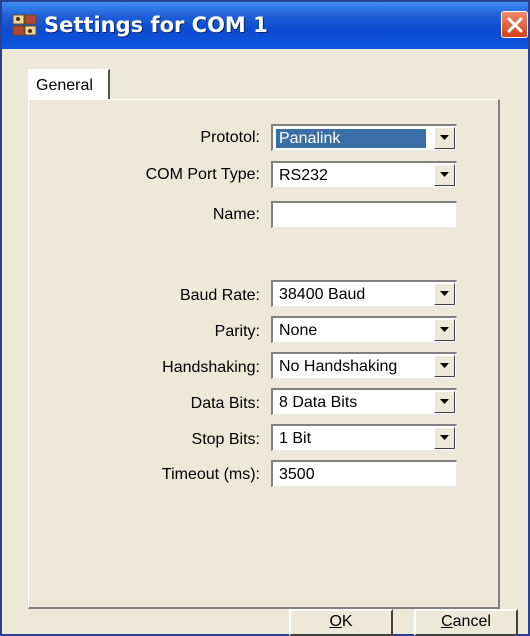 Image resolution: width=530 pixels, height=636 pixels. What do you see at coordinates (347, 621) in the screenshot?
I see `ok-label-rest: K` at bounding box center [347, 621].